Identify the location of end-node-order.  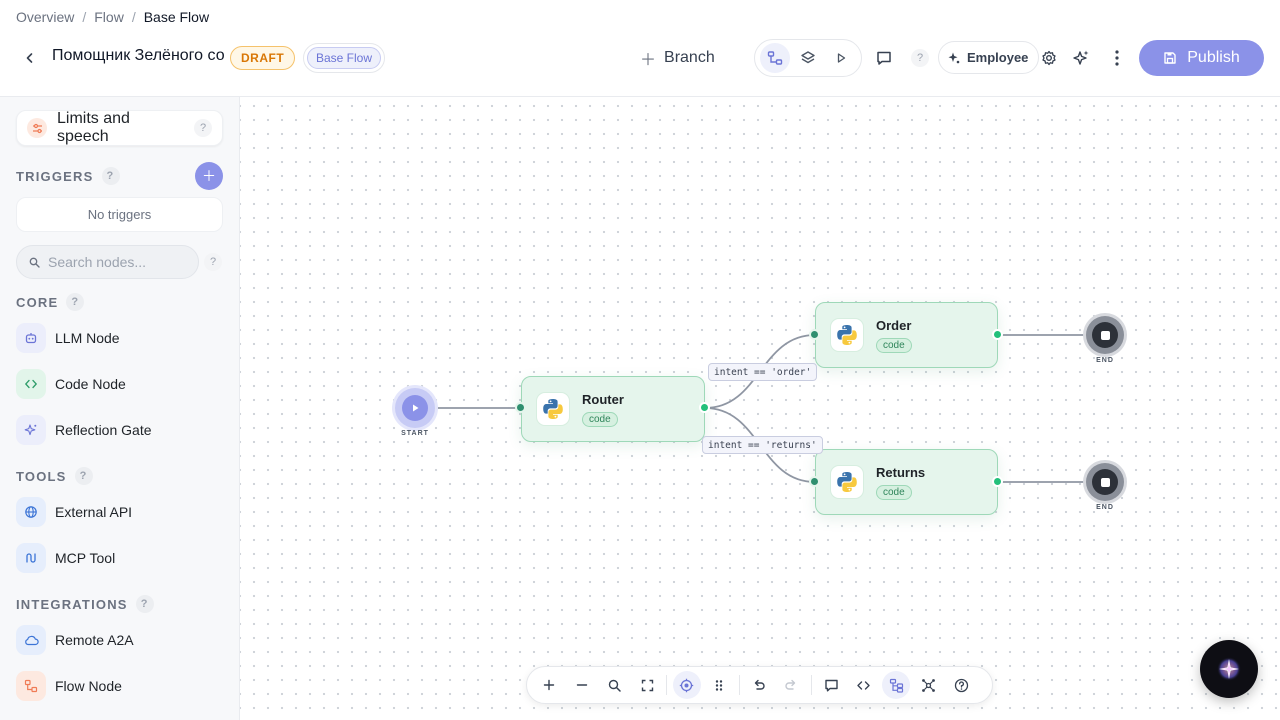
(1105, 335).